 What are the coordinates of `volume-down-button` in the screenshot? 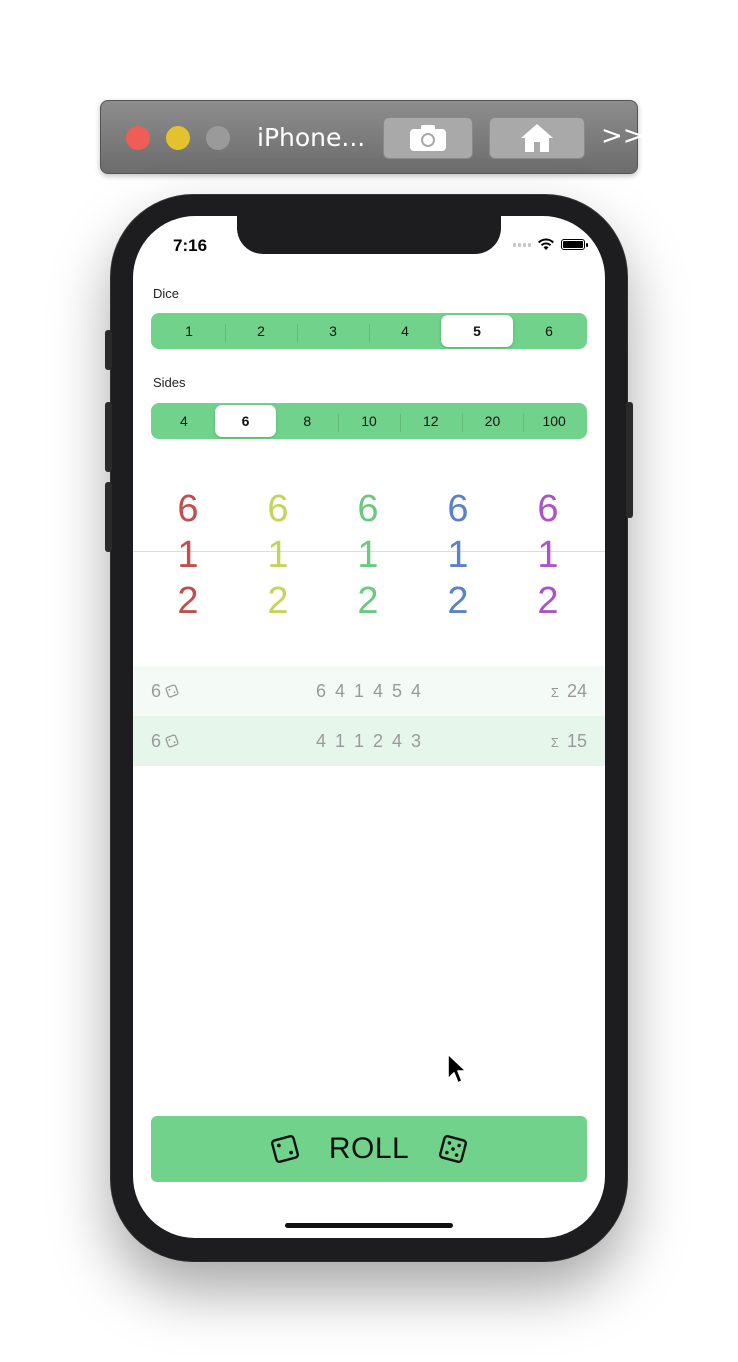 It's located at (108, 517).